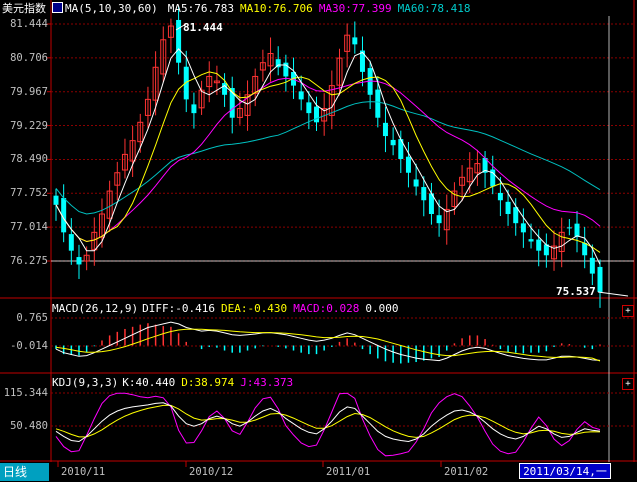 Image resolution: width=637 pixels, height=482 pixels. I want to click on kdj-panel-header: KDJ(9,3,3) K:40.440 D:38.974 J:43.373, so click(175, 382).